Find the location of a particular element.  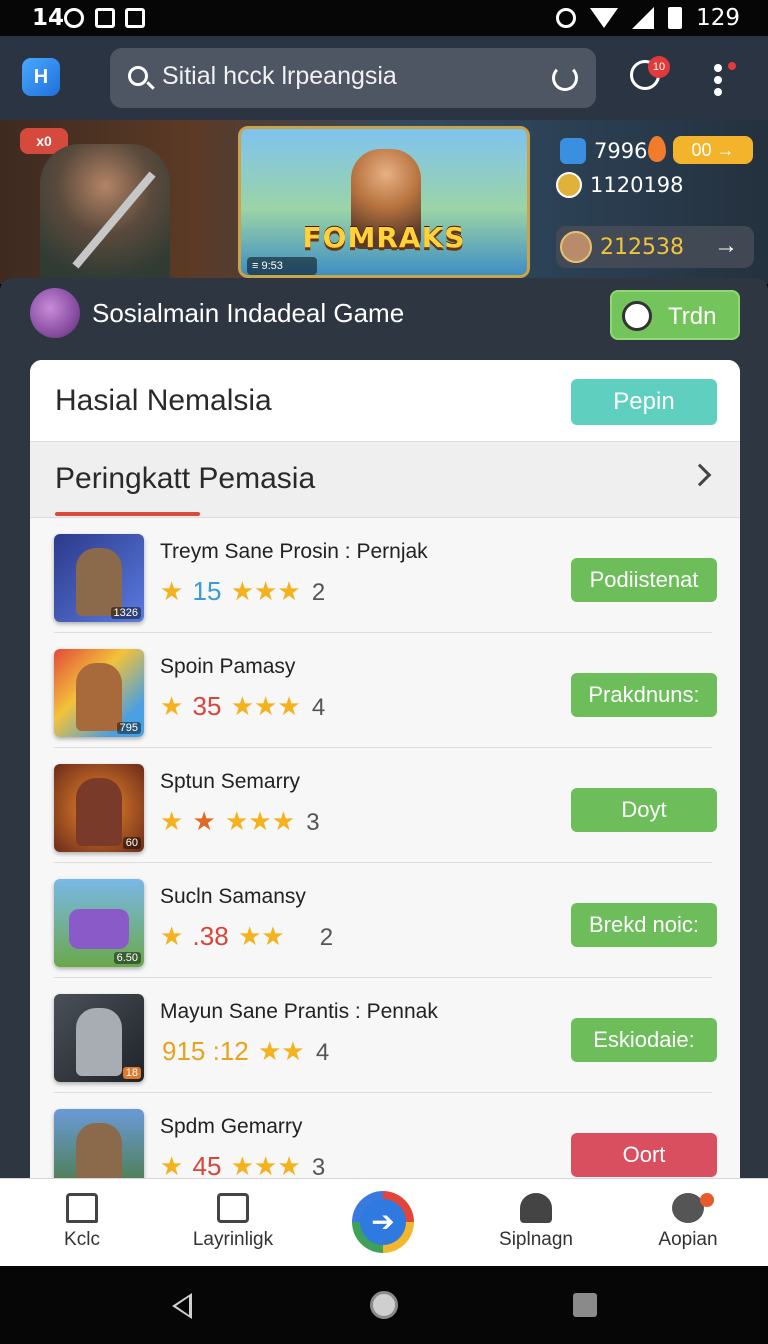

featured-game-card: FOMRAKS ≡ 9:53 is located at coordinates (384, 202).